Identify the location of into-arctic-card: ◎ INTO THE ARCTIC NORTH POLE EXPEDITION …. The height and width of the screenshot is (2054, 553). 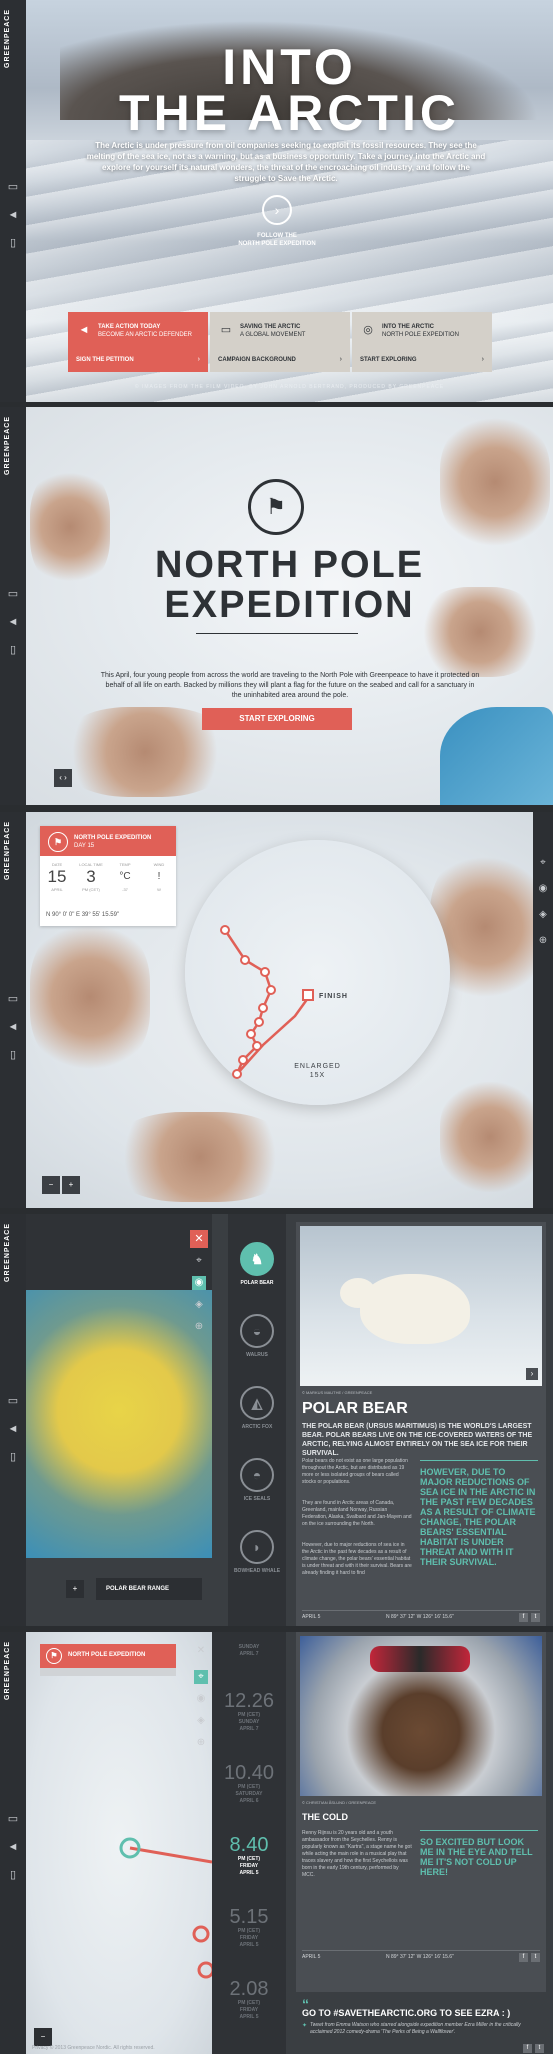
(422, 342).